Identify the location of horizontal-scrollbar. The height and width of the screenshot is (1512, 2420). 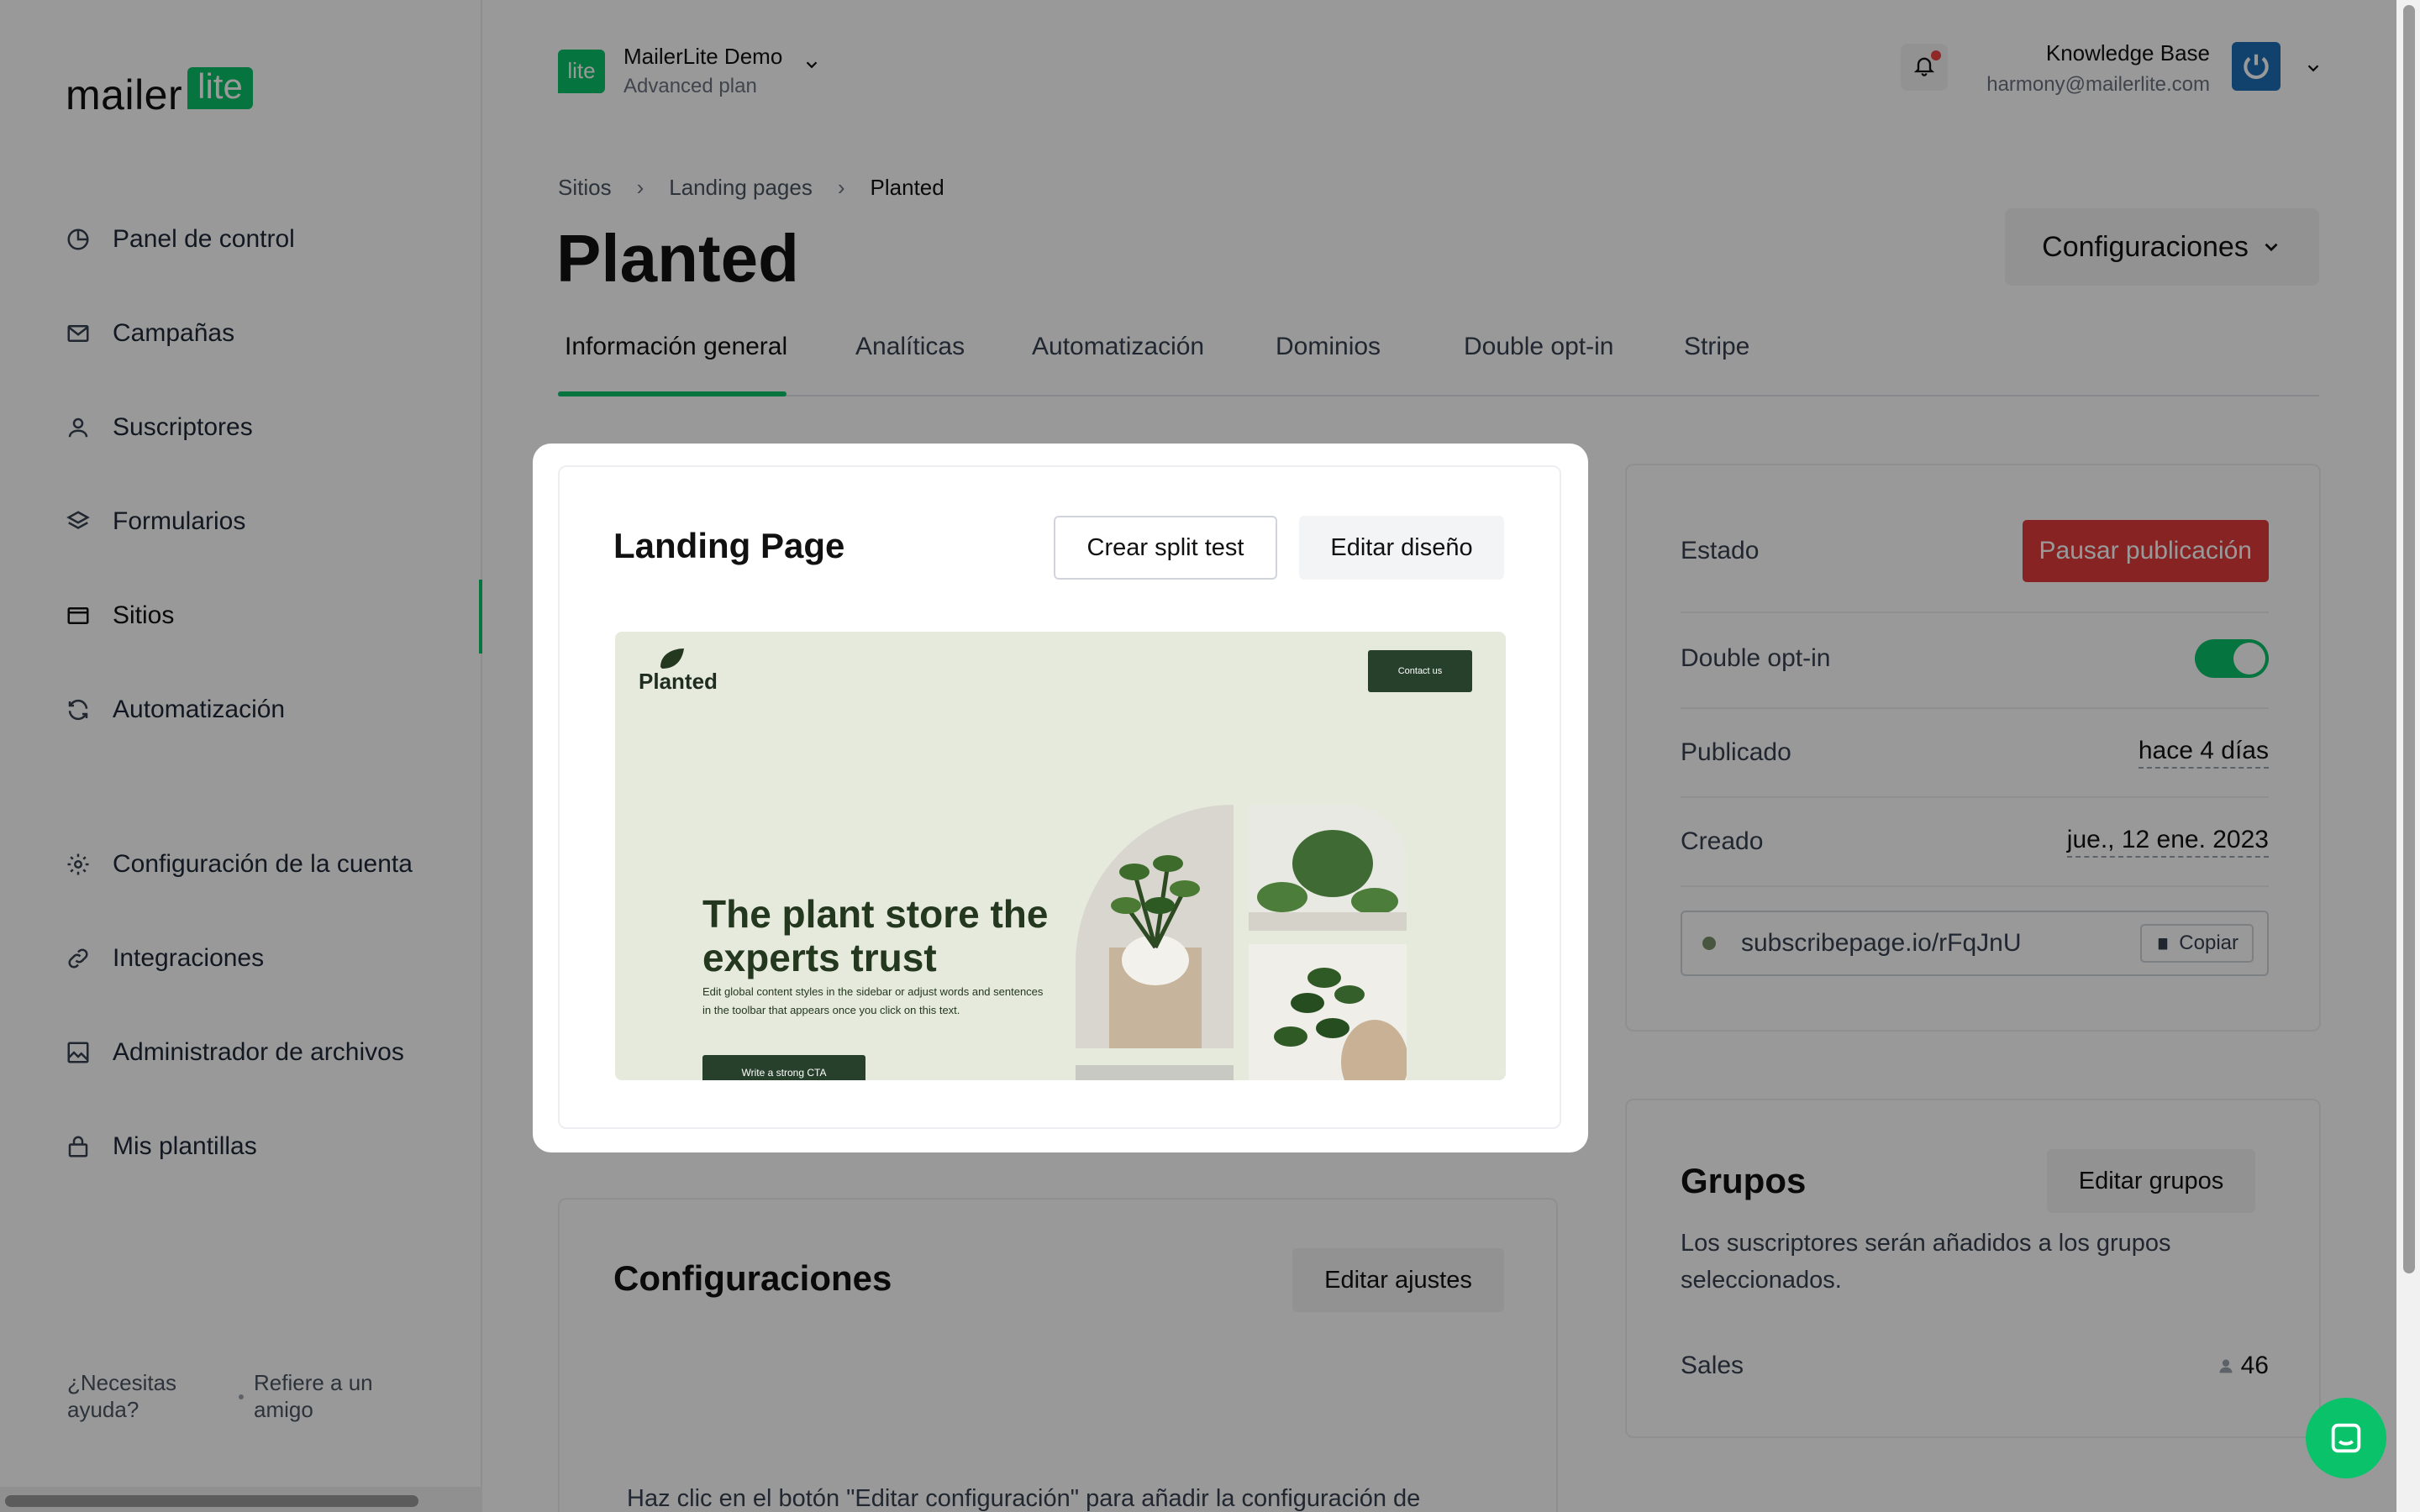
(241, 1499).